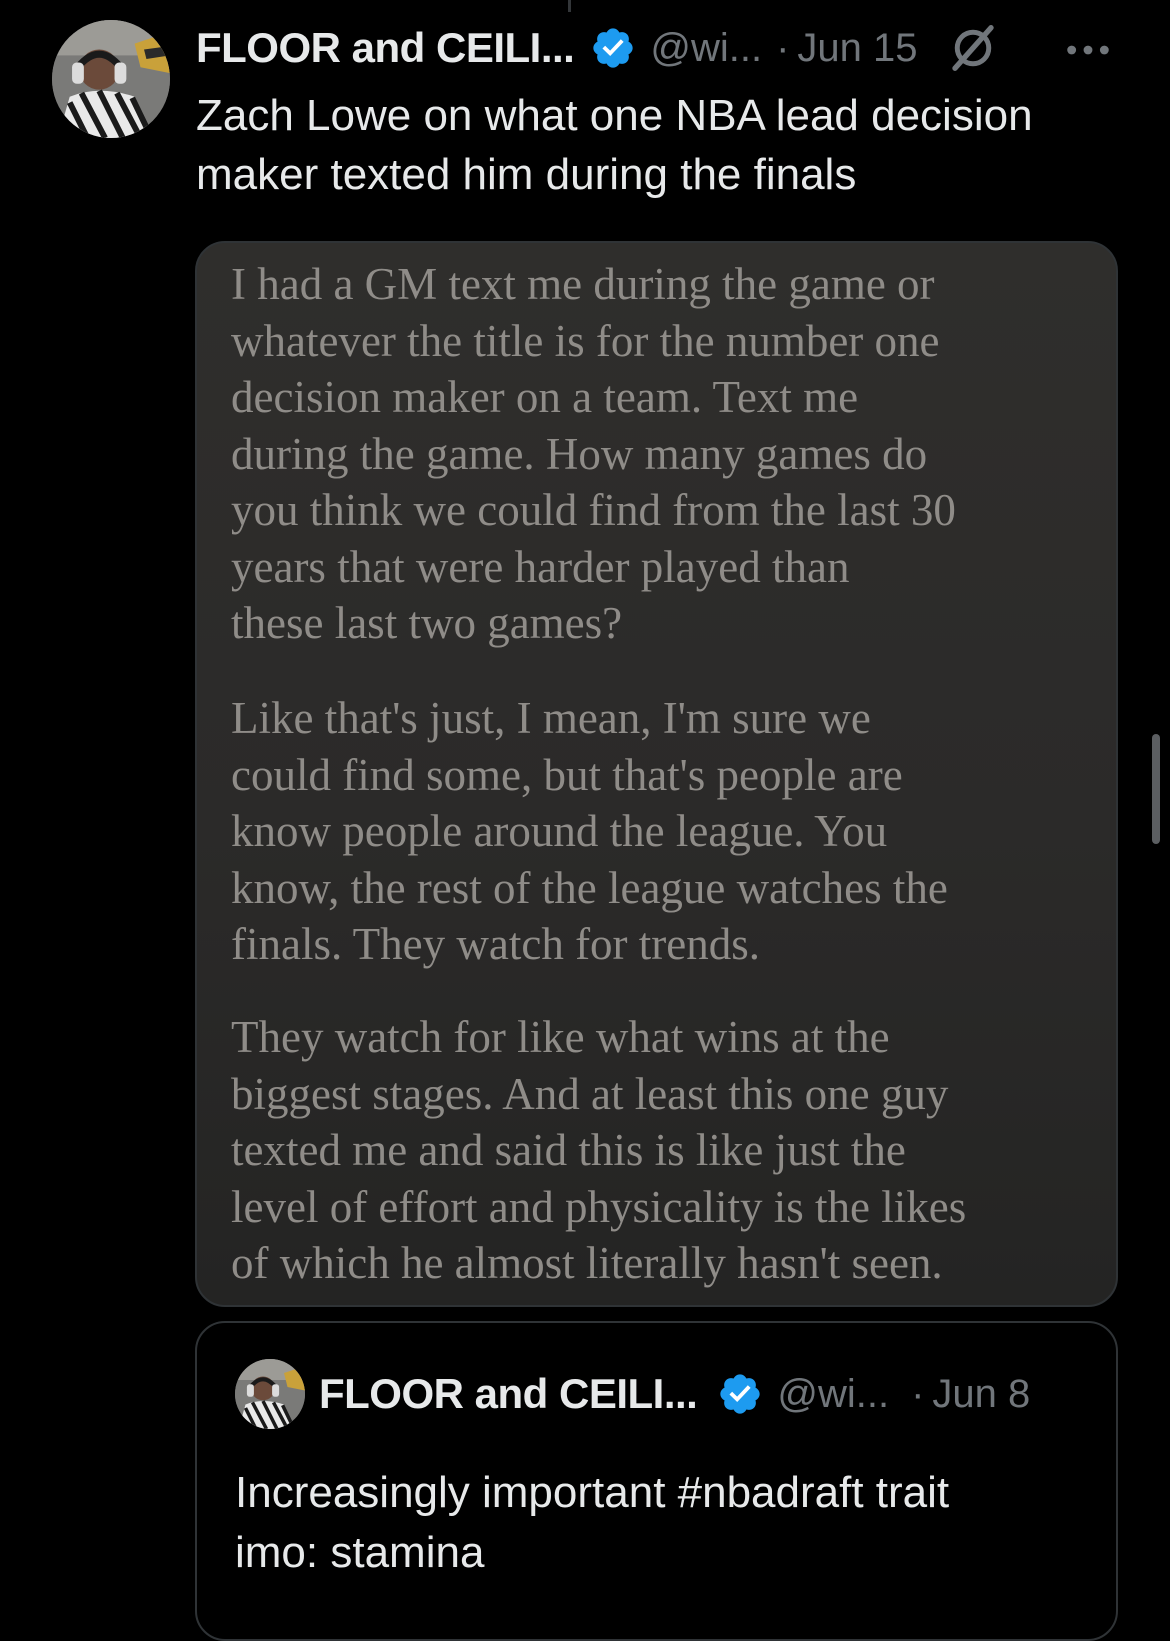 The width and height of the screenshot is (1170, 1641). What do you see at coordinates (857, 48) in the screenshot?
I see `tweet-date: Jun 15` at bounding box center [857, 48].